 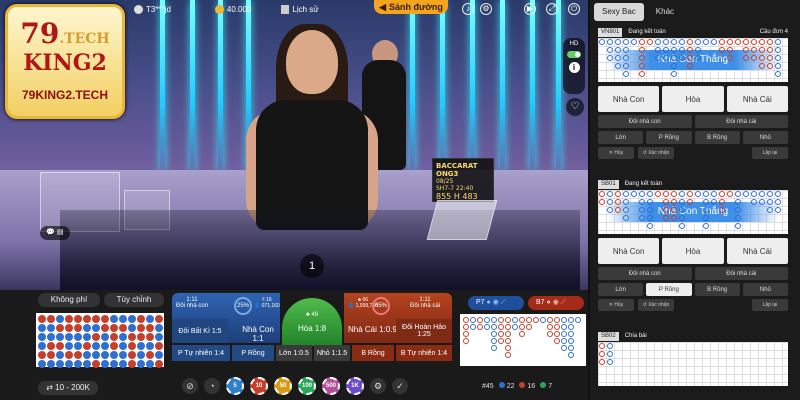 What do you see at coordinates (556, 303) in the screenshot?
I see `banker-road-toggle: B7 ● ◉ ⟋` at bounding box center [556, 303].